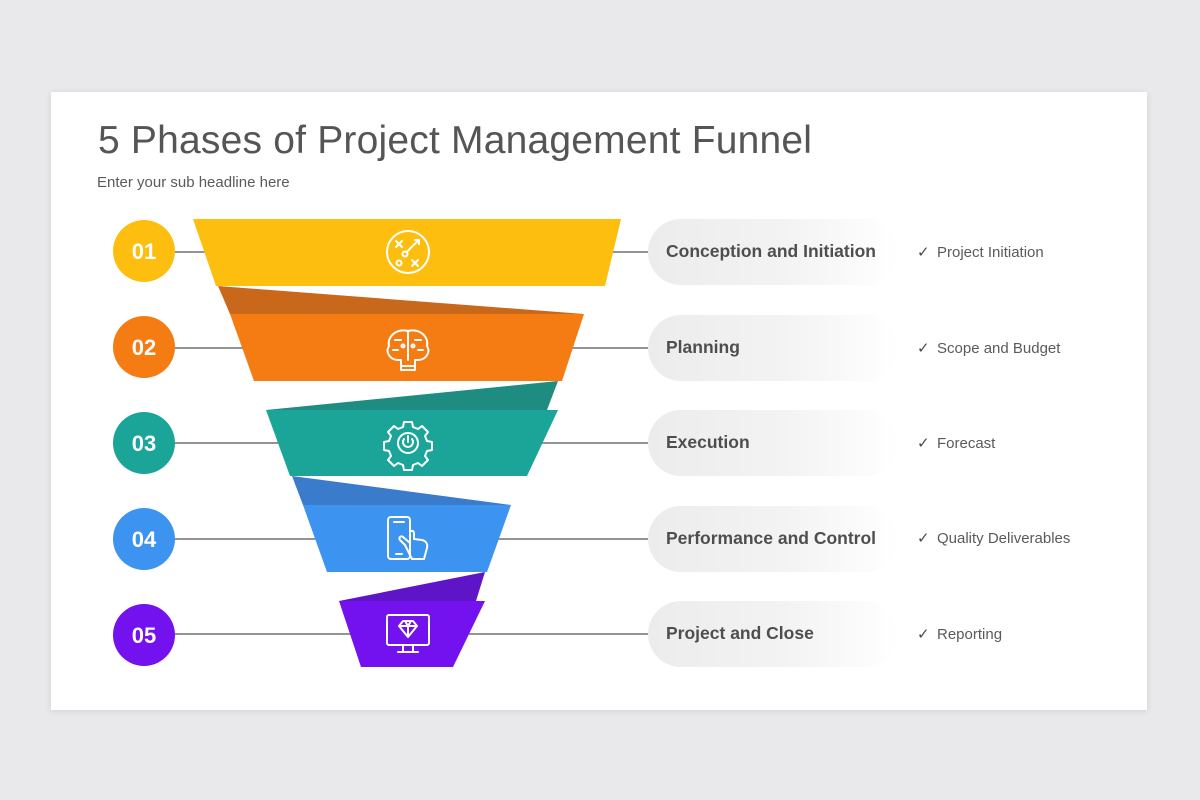 Image resolution: width=1200 pixels, height=800 pixels. Describe the element at coordinates (970, 634) in the screenshot. I see `stage-detail-text-5: Reporting` at that location.